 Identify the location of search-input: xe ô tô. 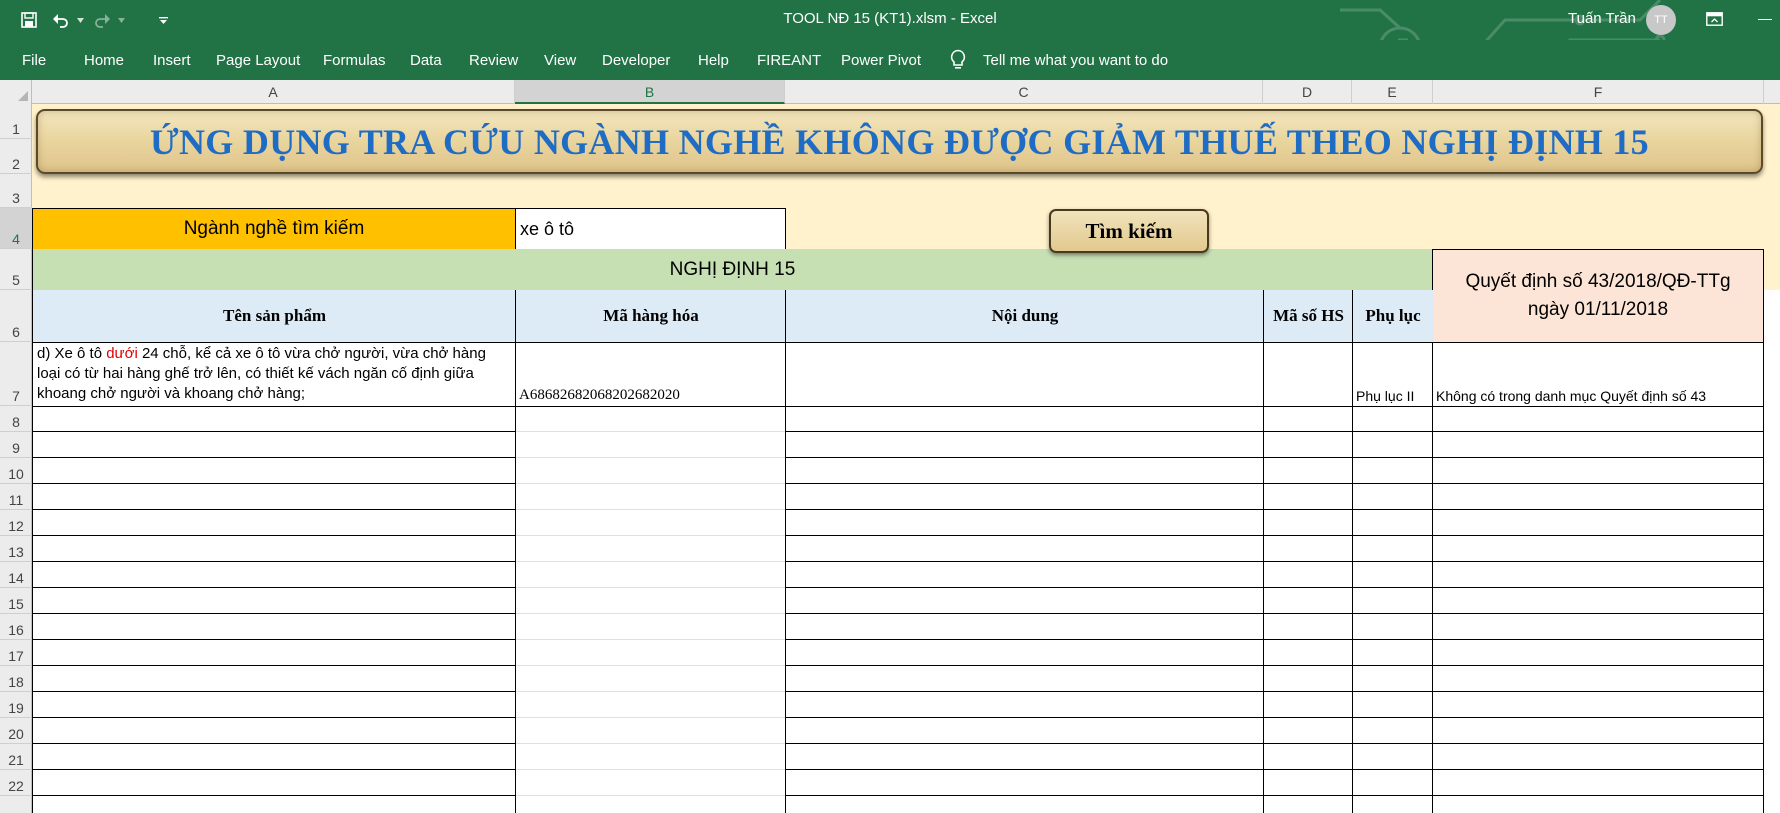
(650, 229).